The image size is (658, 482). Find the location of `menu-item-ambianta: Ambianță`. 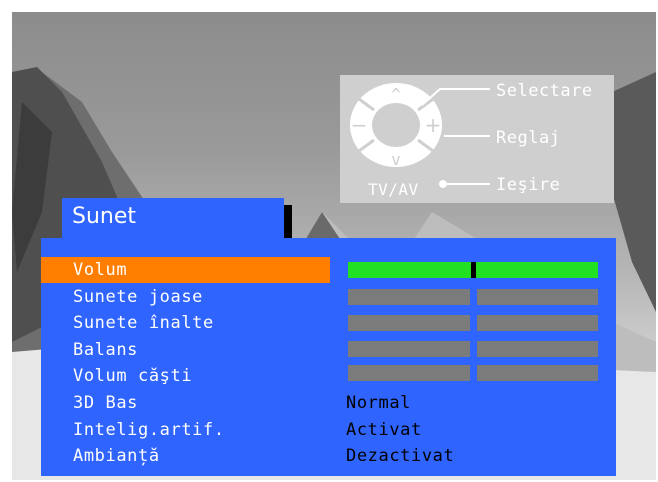

menu-item-ambianta: Ambianță is located at coordinates (185, 456).